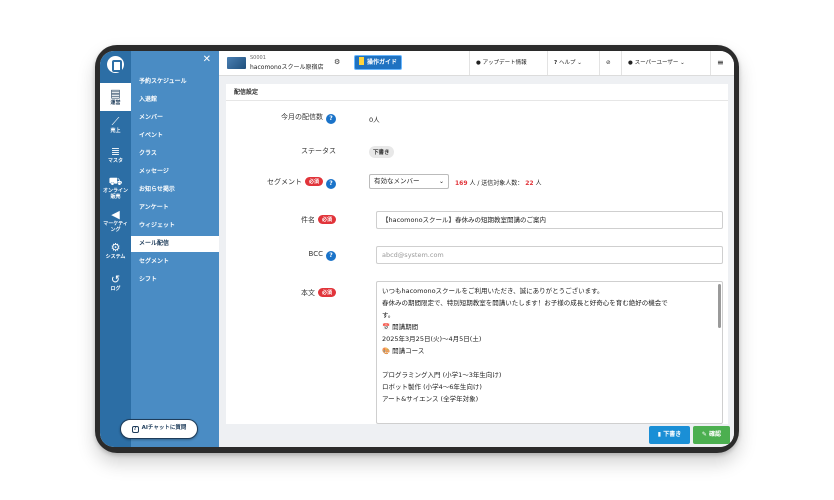 The height and width of the screenshot is (500, 834). What do you see at coordinates (281, 183) in the screenshot?
I see `segment-label: セグメント 必須?` at bounding box center [281, 183].